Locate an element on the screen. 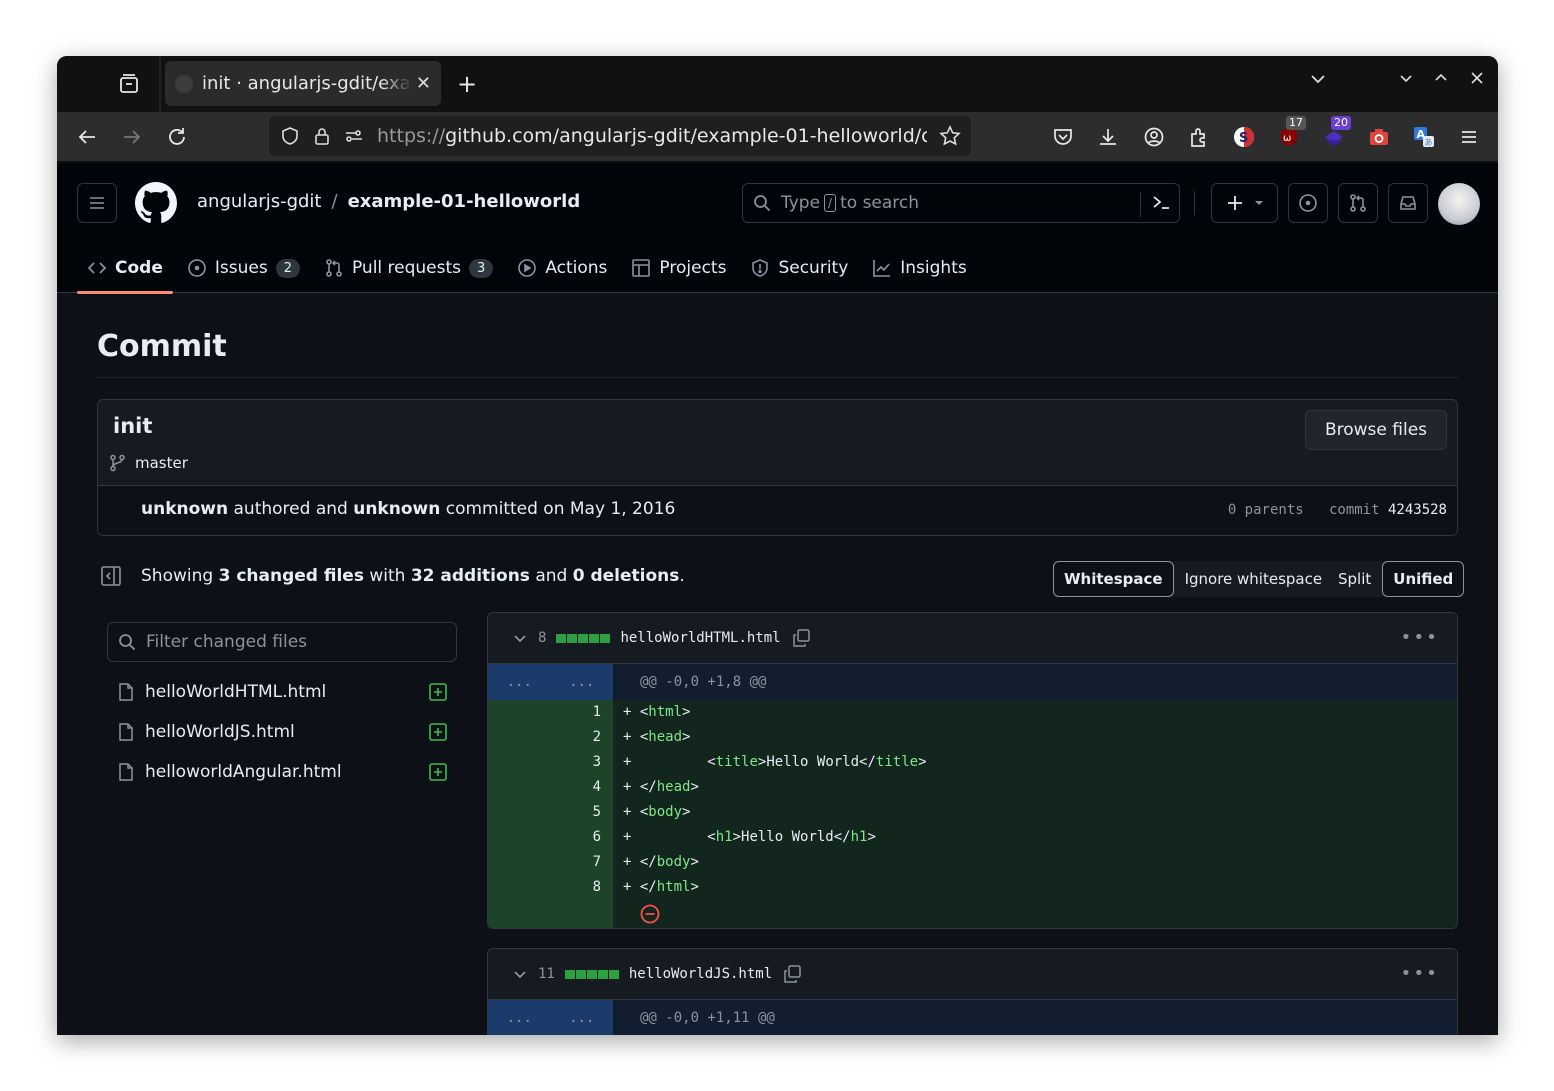 The width and height of the screenshot is (1554, 1091). shield-icon is located at coordinates (760, 268).